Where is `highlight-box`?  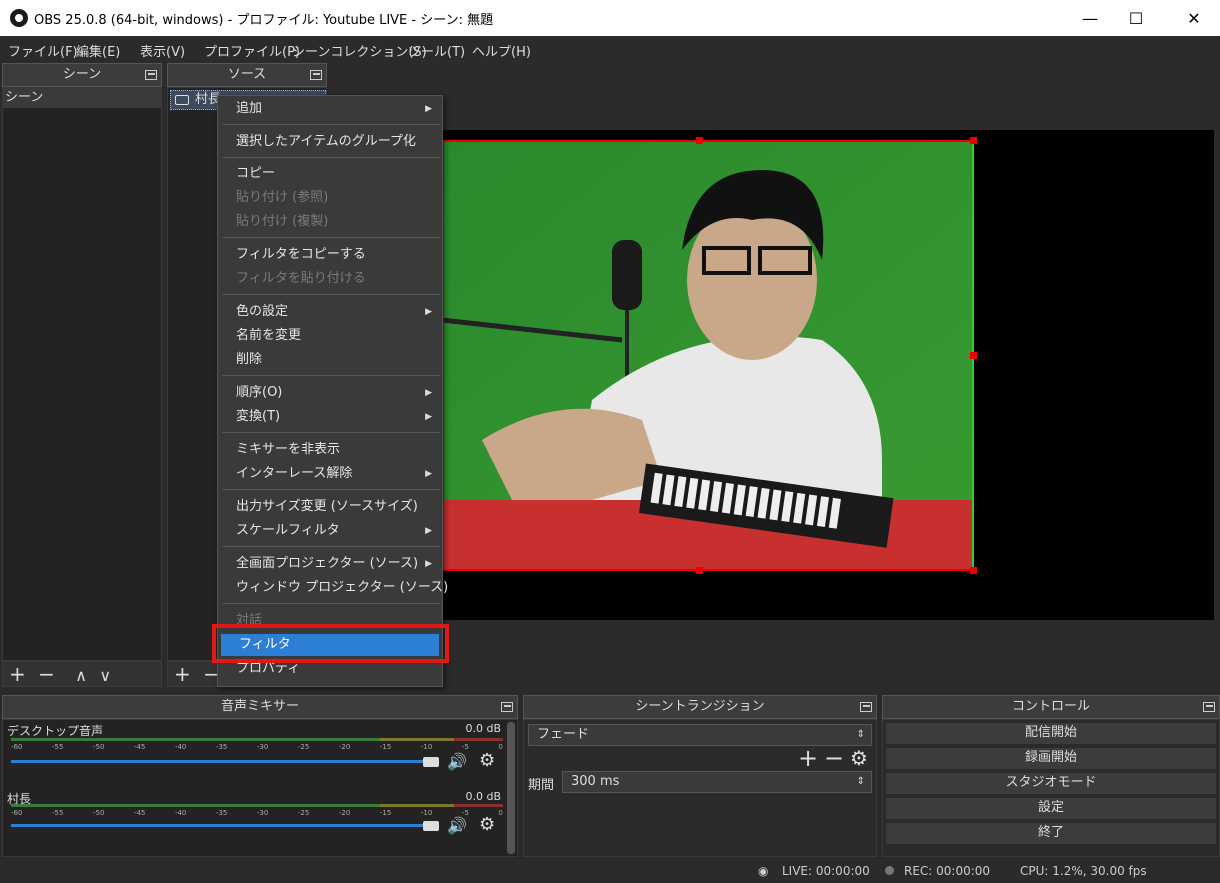
highlight-box is located at coordinates (330, 643).